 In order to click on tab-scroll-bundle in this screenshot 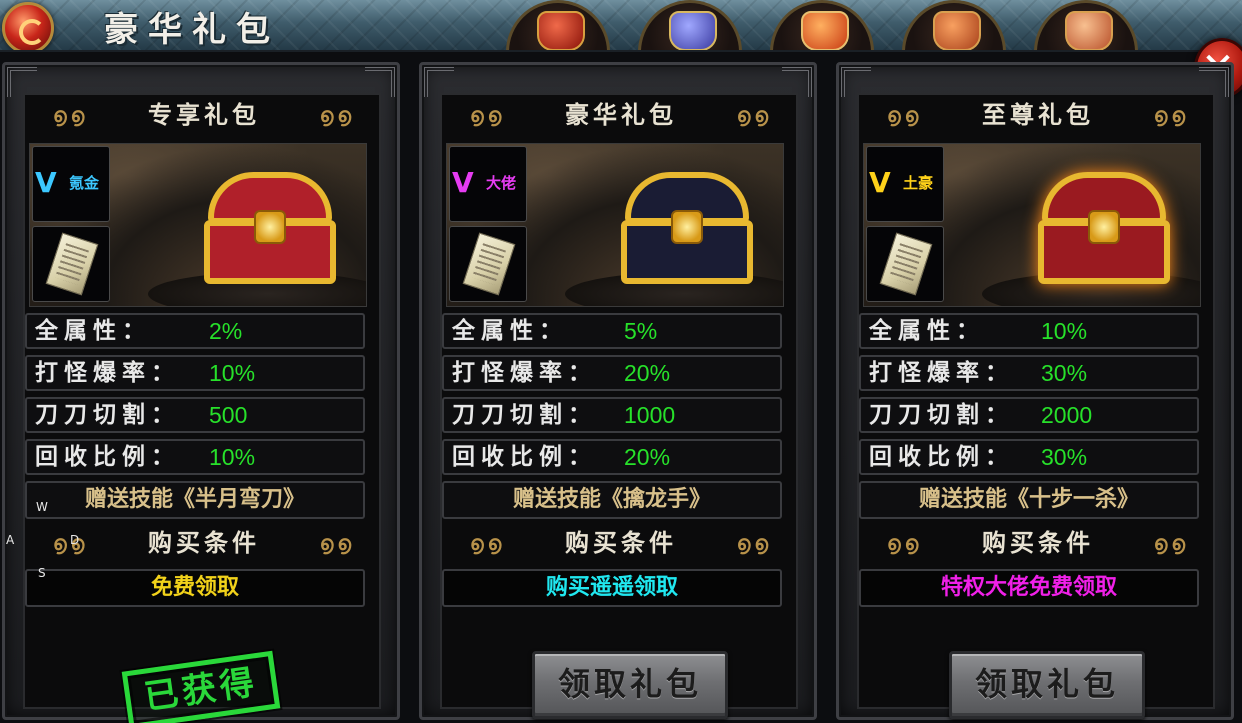, I will do `click(1086, 25)`.